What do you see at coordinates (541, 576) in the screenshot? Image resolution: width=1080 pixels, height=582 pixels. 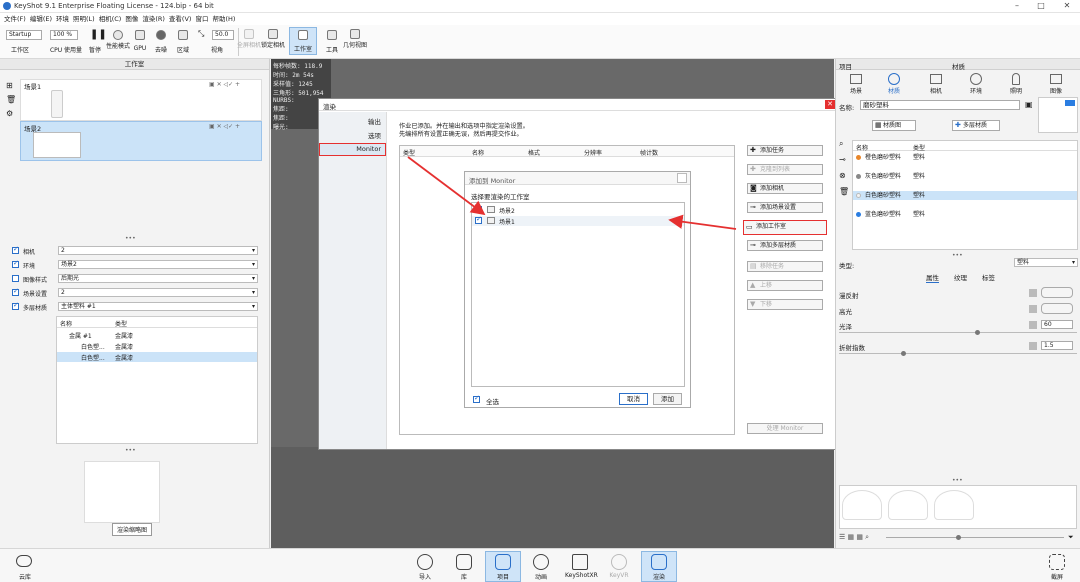 I see `animation-label: 动画` at bounding box center [541, 576].